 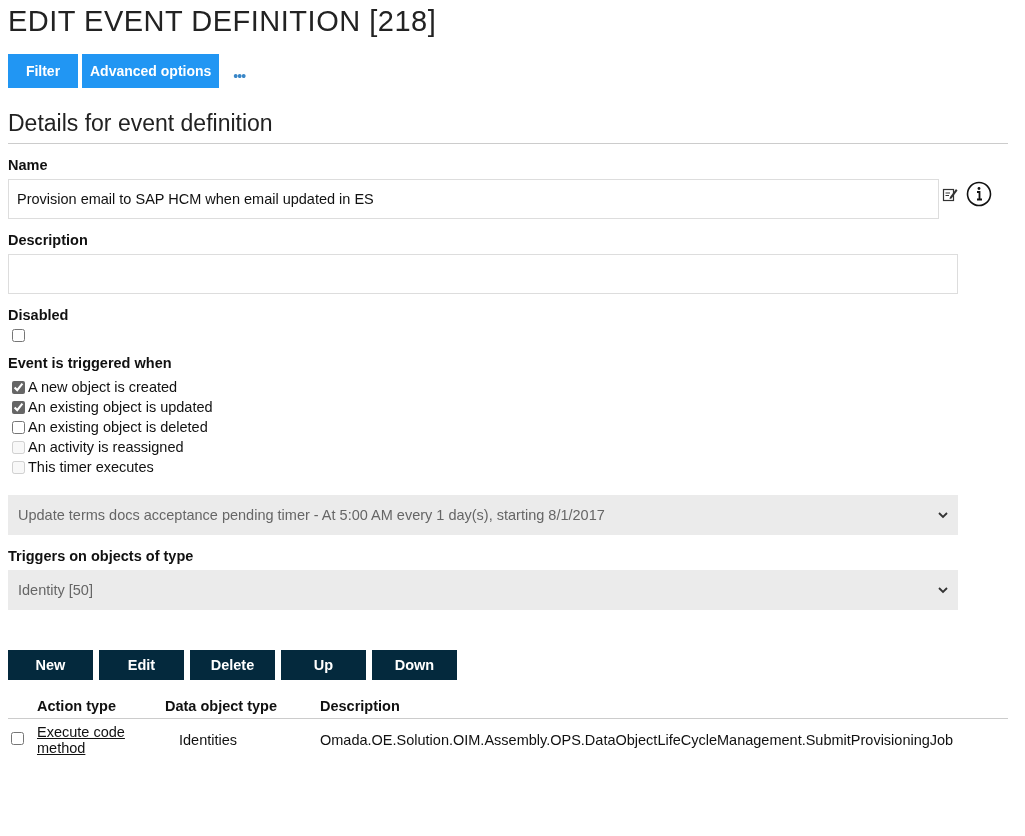 I want to click on edit-icon, so click(x=950, y=194).